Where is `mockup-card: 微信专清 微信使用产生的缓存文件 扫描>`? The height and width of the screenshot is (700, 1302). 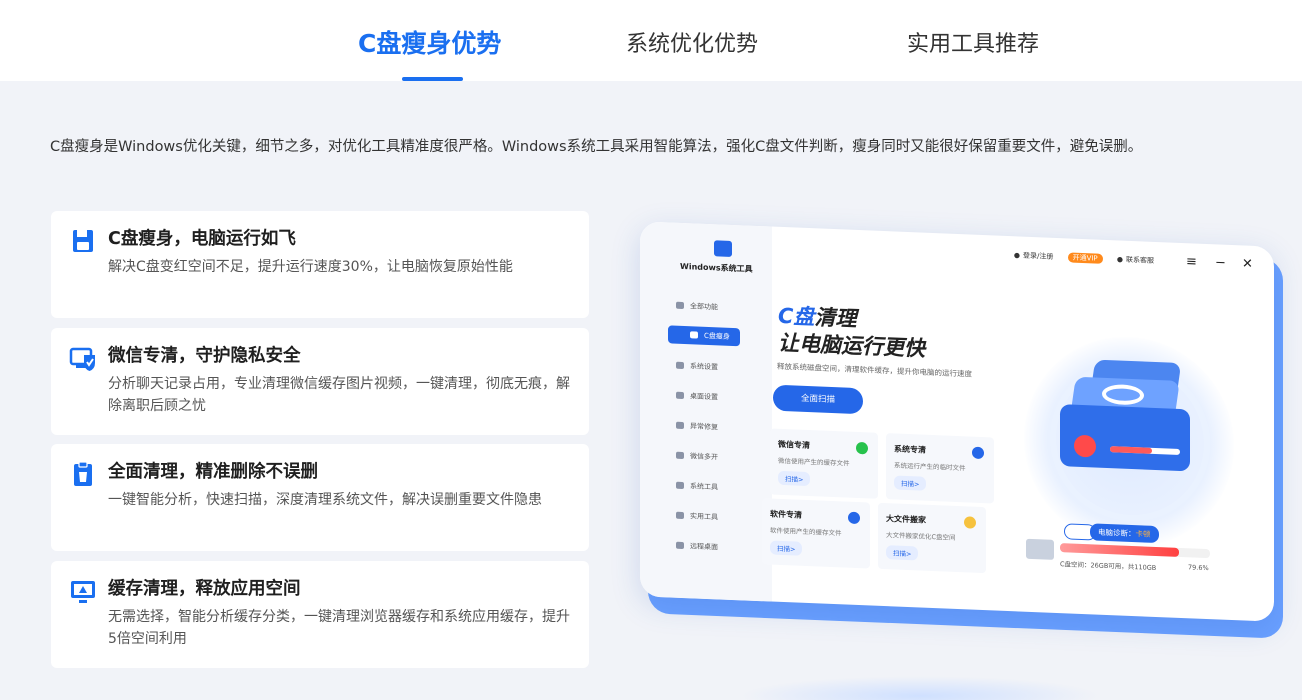 mockup-card: 微信专清 微信使用产生的缓存文件 扫描> is located at coordinates (824, 463).